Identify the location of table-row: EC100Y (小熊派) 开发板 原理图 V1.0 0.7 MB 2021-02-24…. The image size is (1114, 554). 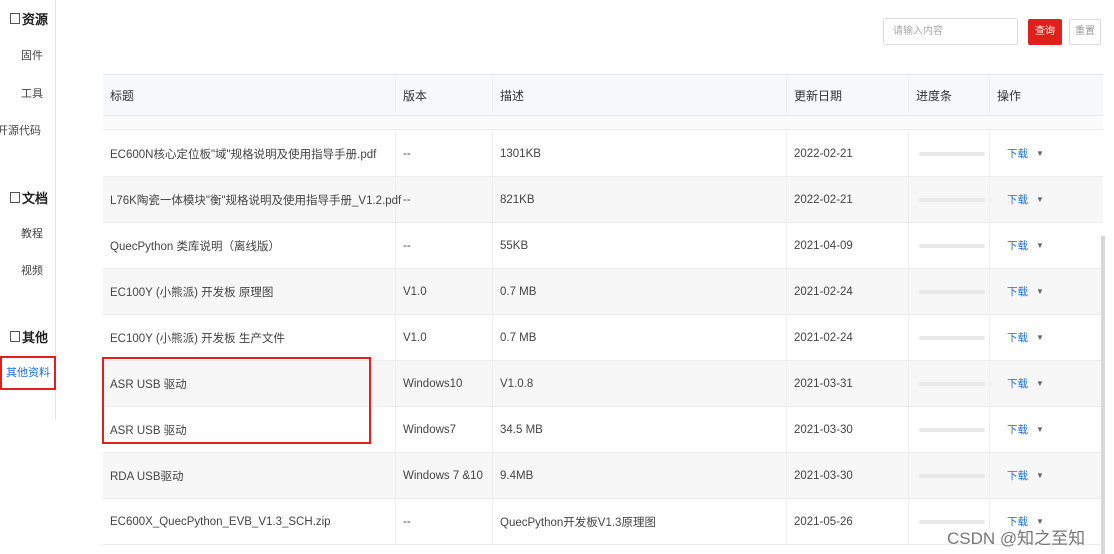
(603, 292).